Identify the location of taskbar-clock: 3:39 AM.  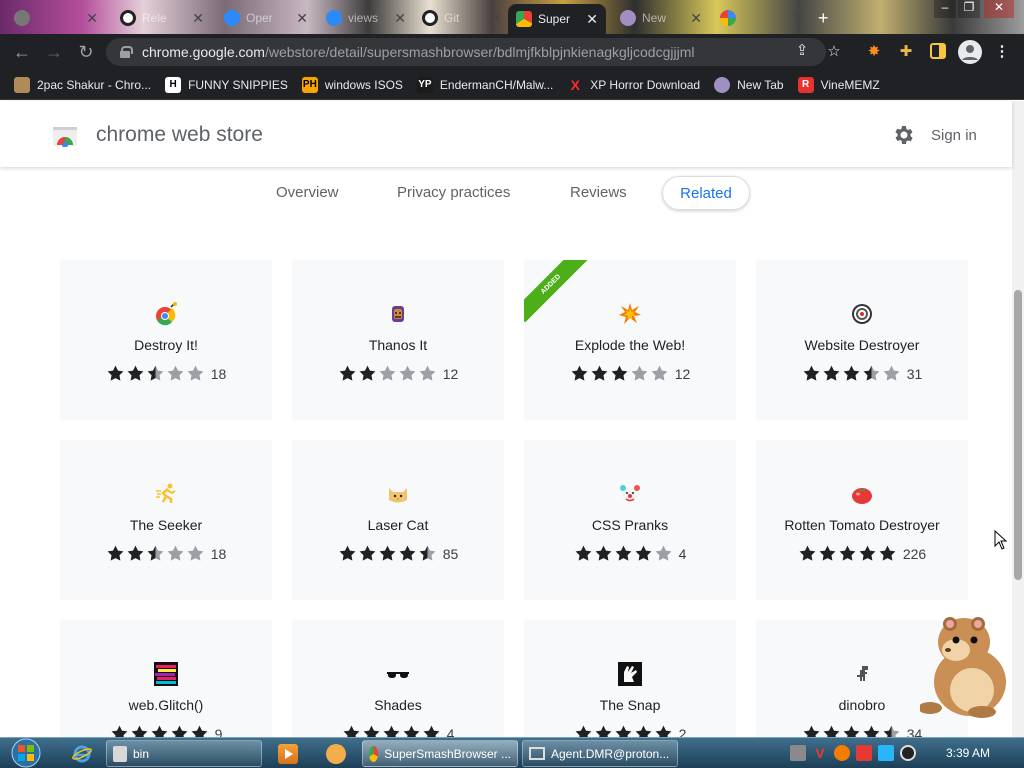
(968, 753).